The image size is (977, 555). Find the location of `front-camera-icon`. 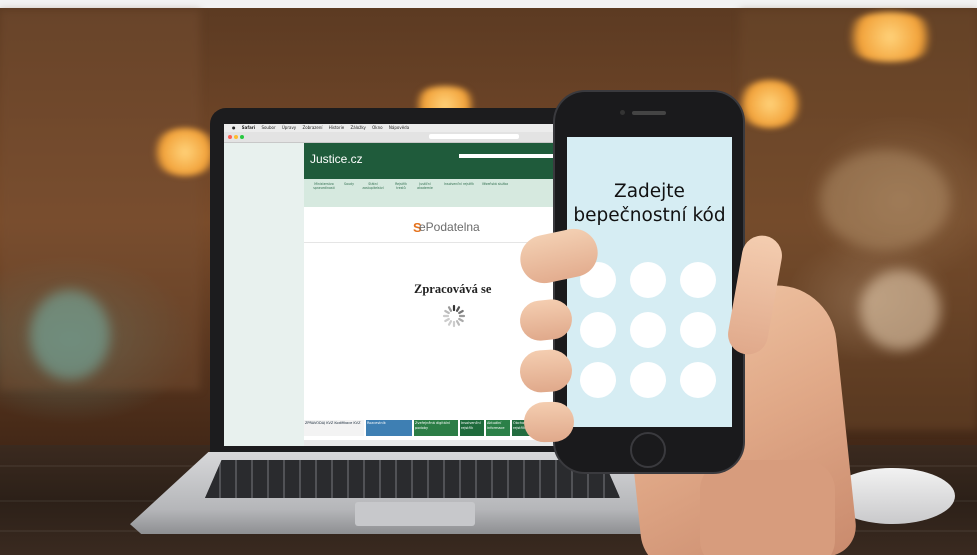

front-camera-icon is located at coordinates (622, 112).